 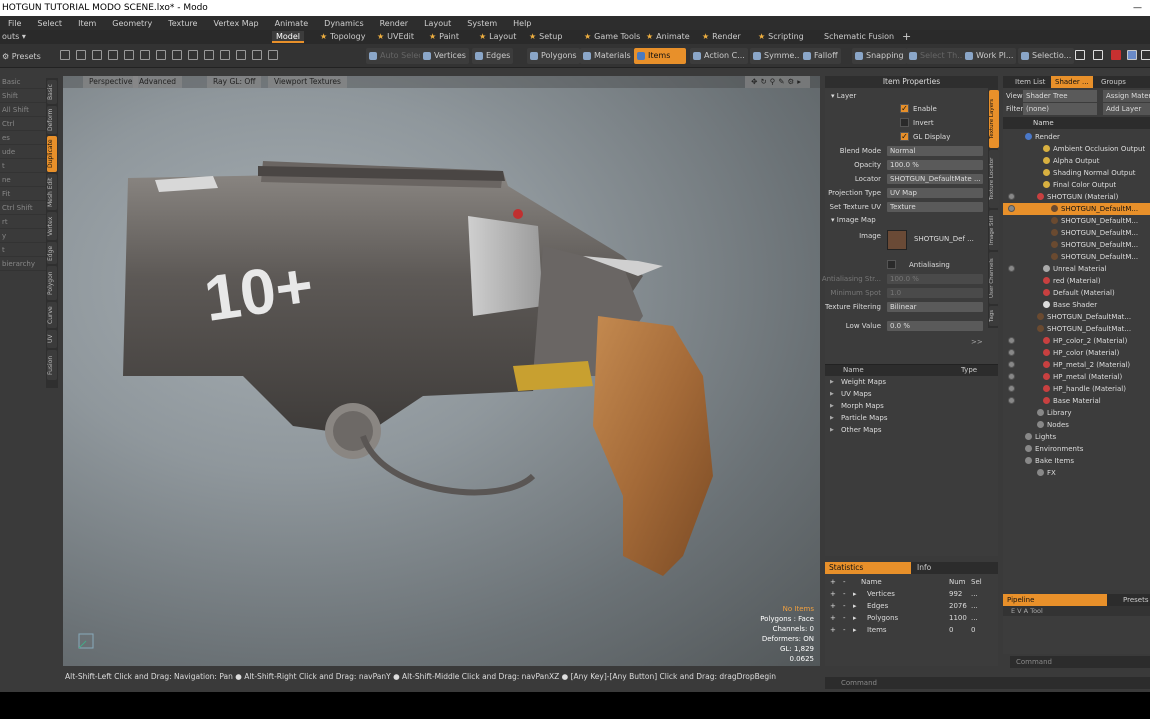 What do you see at coordinates (14, 23) in the screenshot?
I see `menu-file: File` at bounding box center [14, 23].